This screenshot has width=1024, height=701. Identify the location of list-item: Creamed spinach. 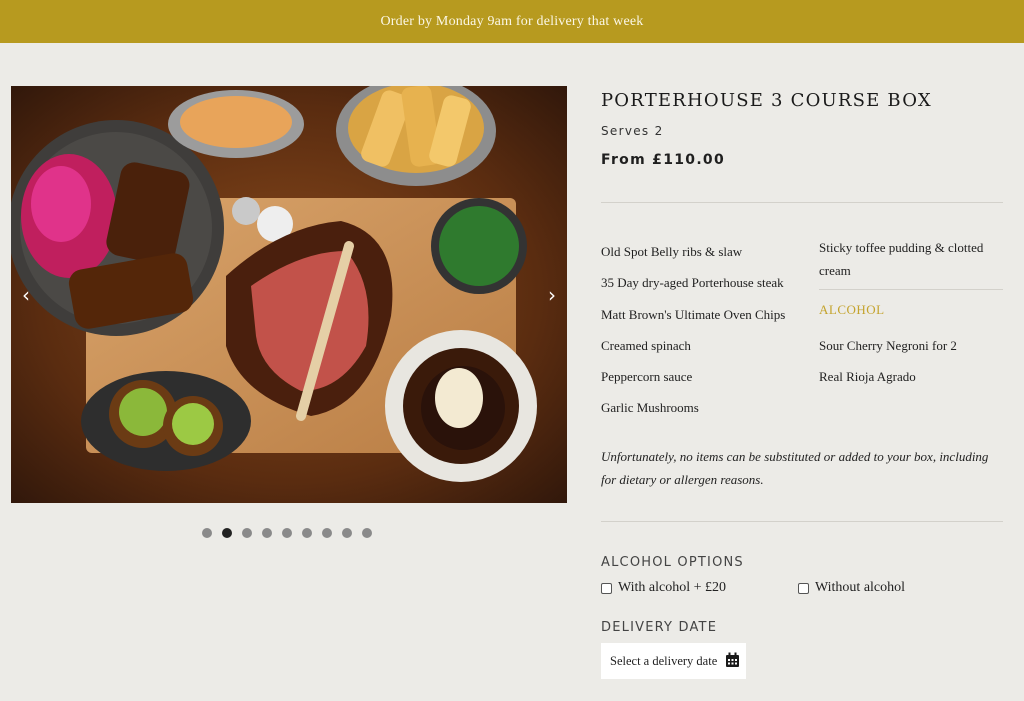
(646, 345).